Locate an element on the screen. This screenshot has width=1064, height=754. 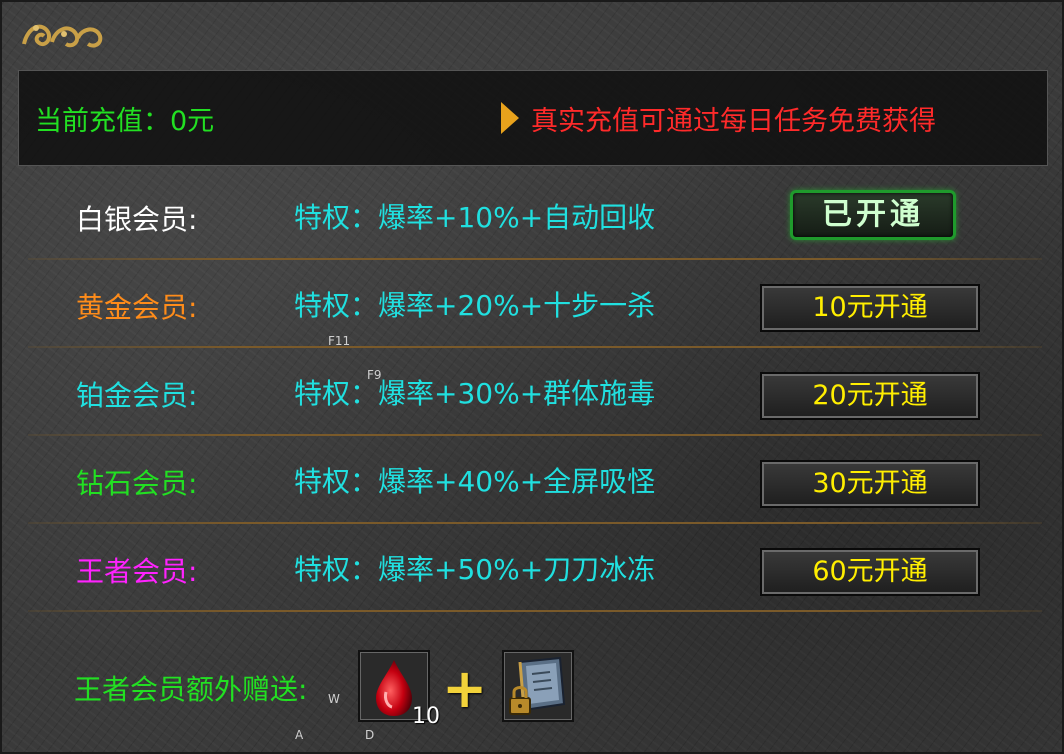
hotkey-hint: D is located at coordinates (370, 735).